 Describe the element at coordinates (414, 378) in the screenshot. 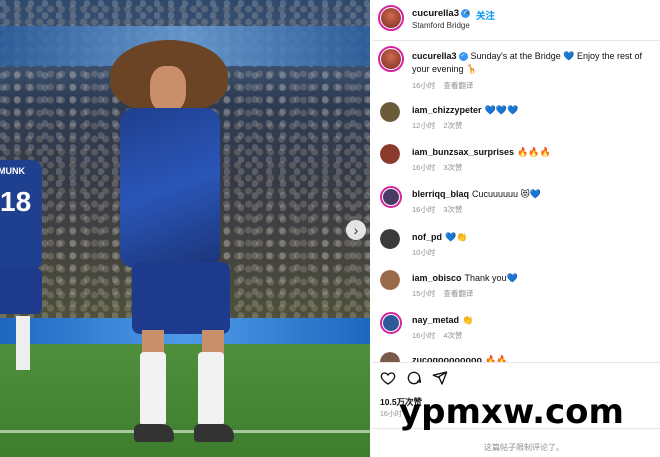

I see `comment-icon` at that location.